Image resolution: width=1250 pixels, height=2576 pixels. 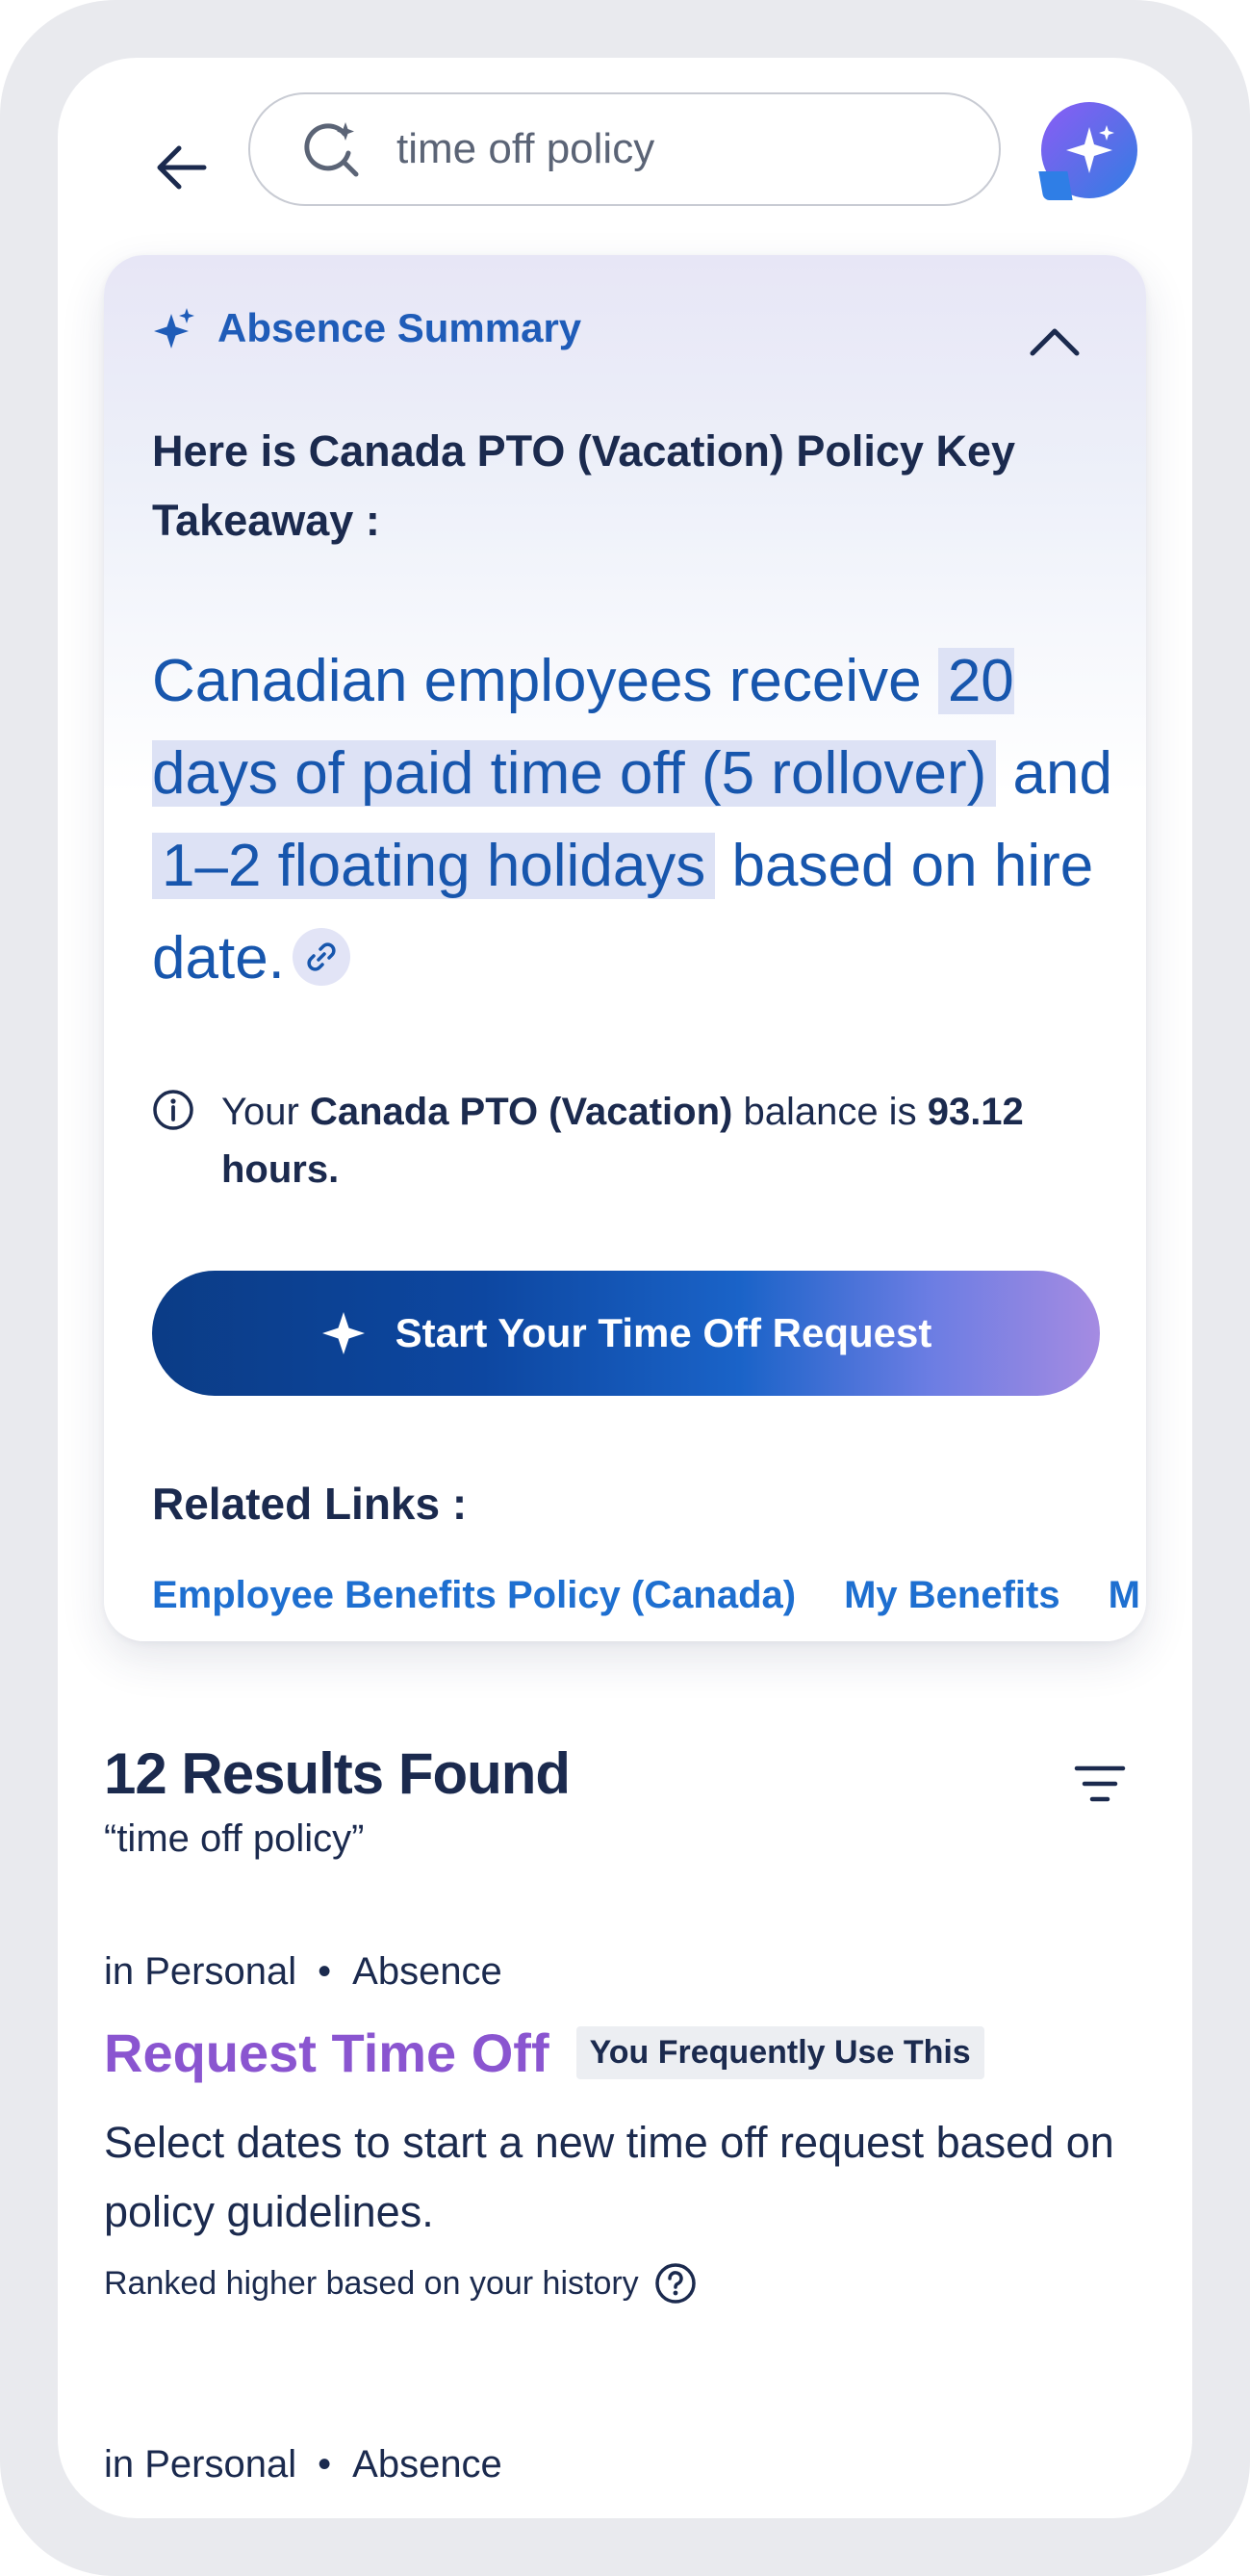 I want to click on assistant-chat-icon, so click(x=1090, y=149).